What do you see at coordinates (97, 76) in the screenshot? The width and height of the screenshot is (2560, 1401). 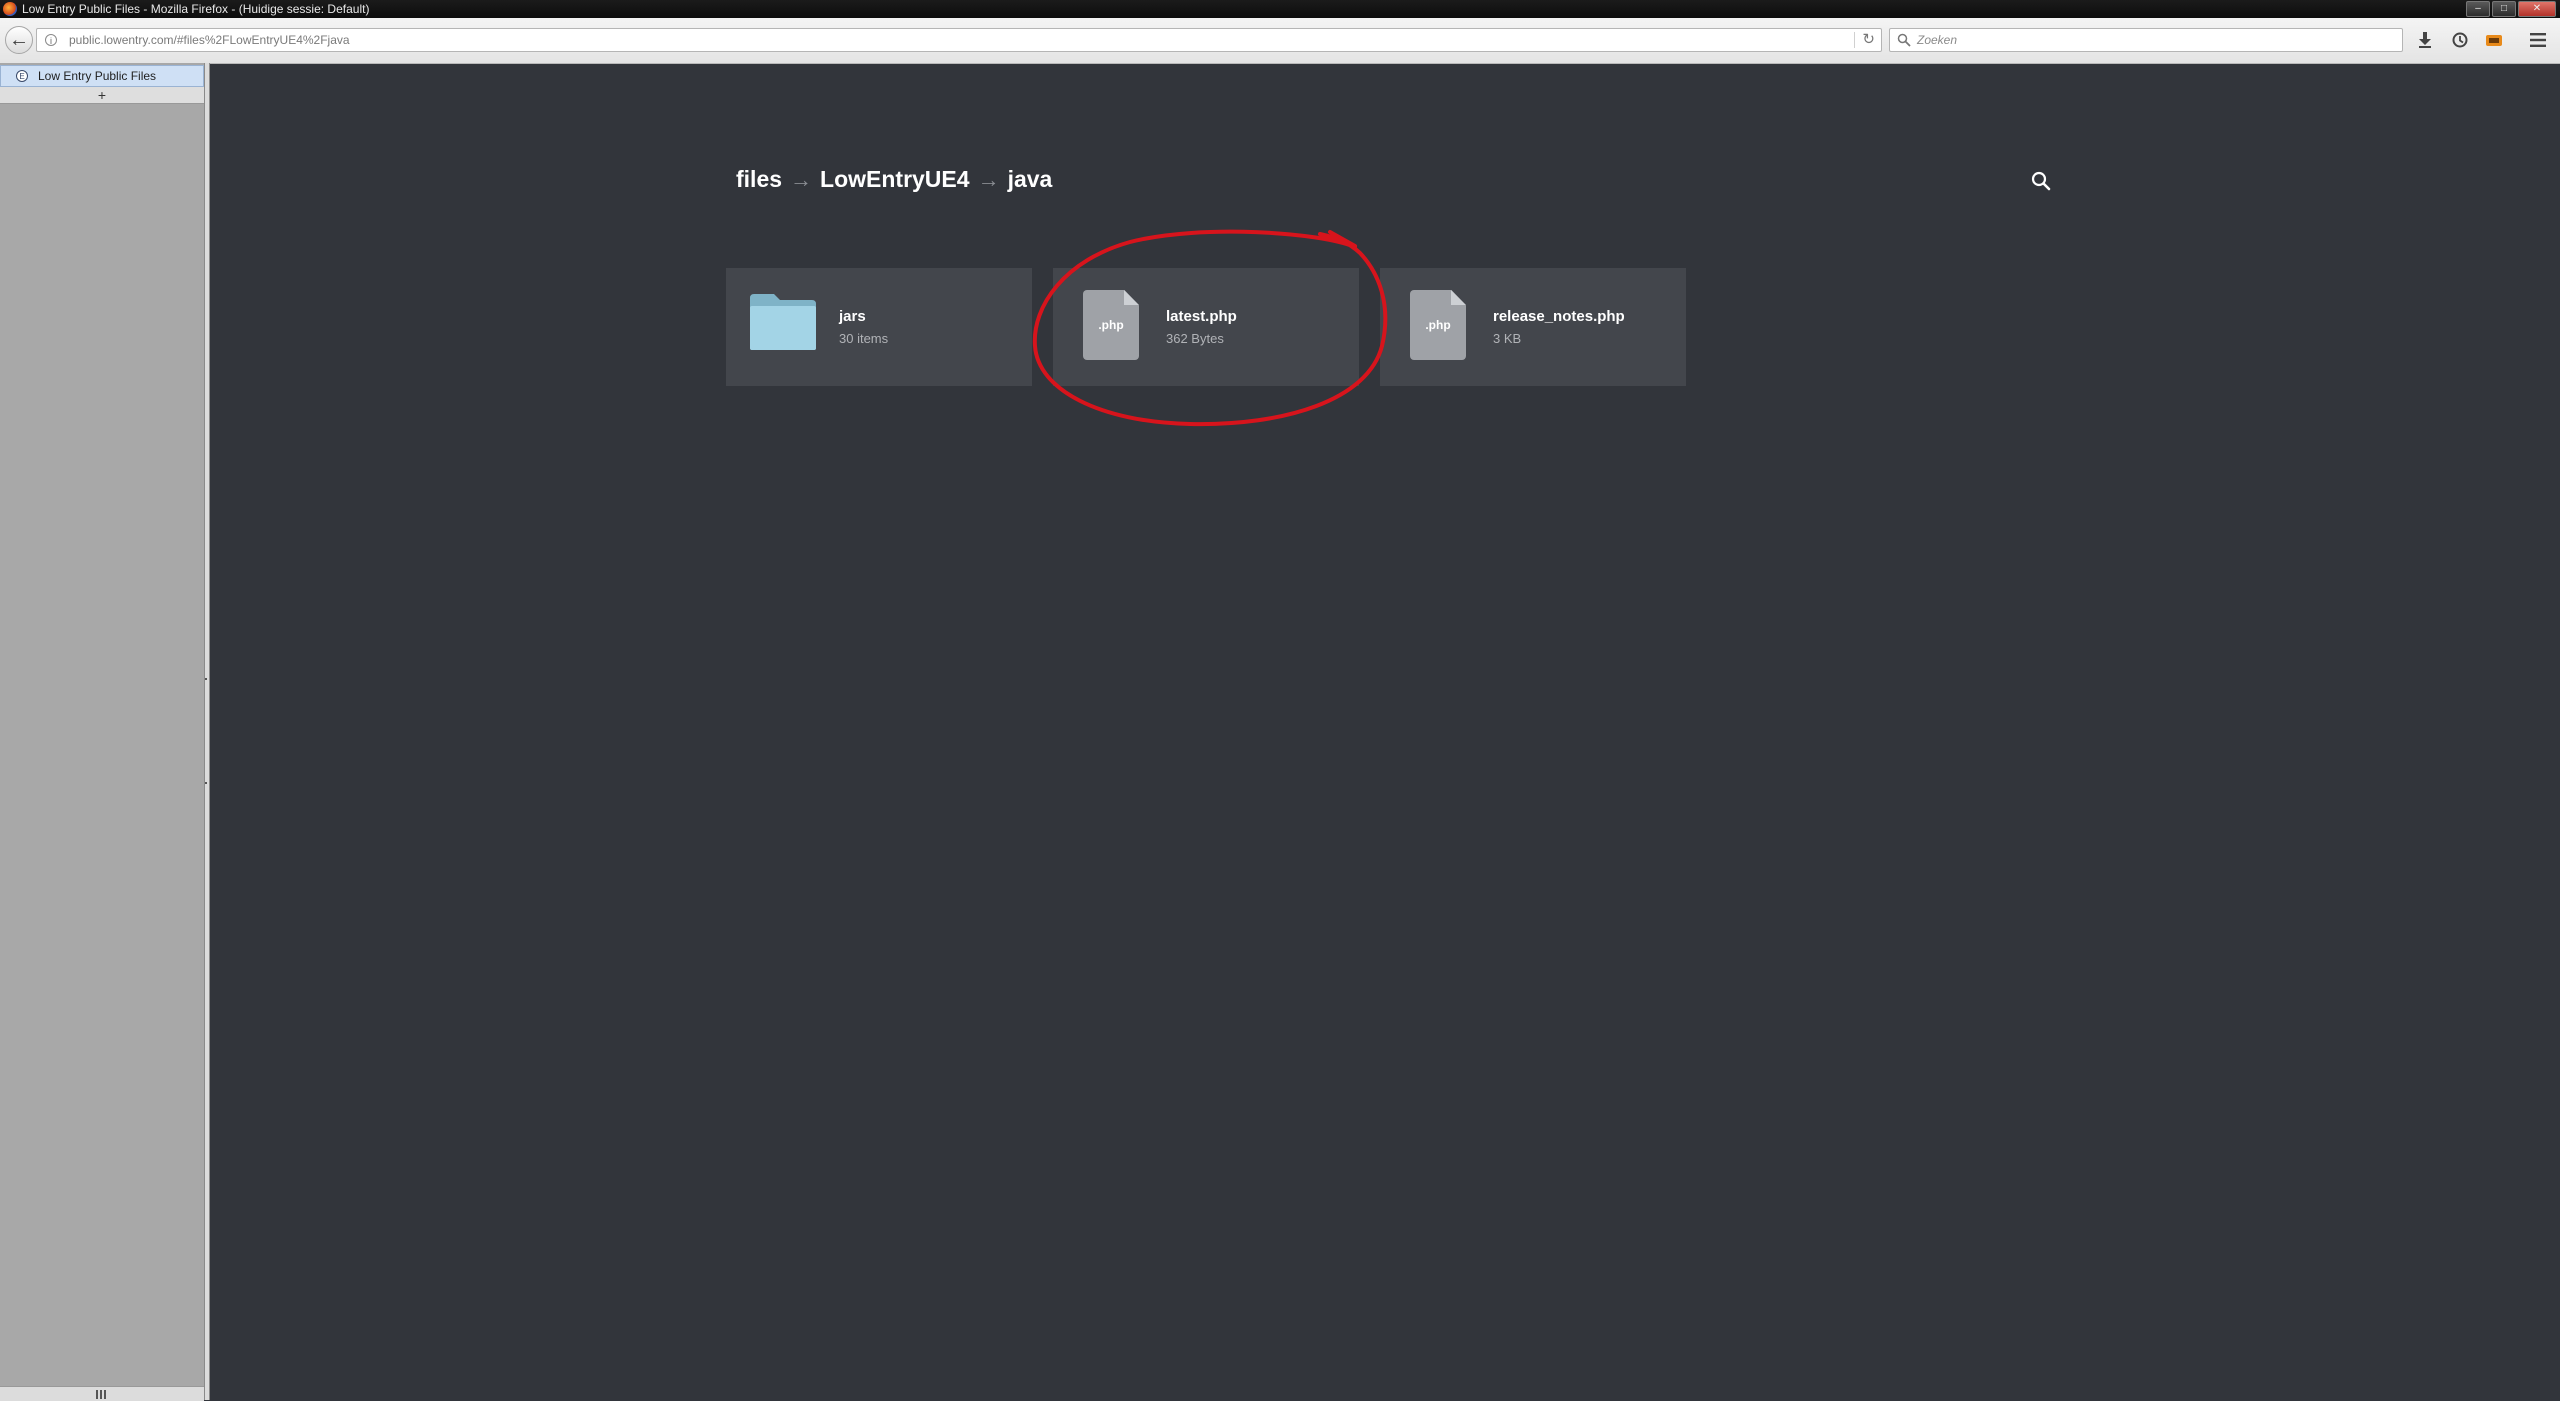 I see `sidebar-tab-label: Low Entry Public Files` at bounding box center [97, 76].